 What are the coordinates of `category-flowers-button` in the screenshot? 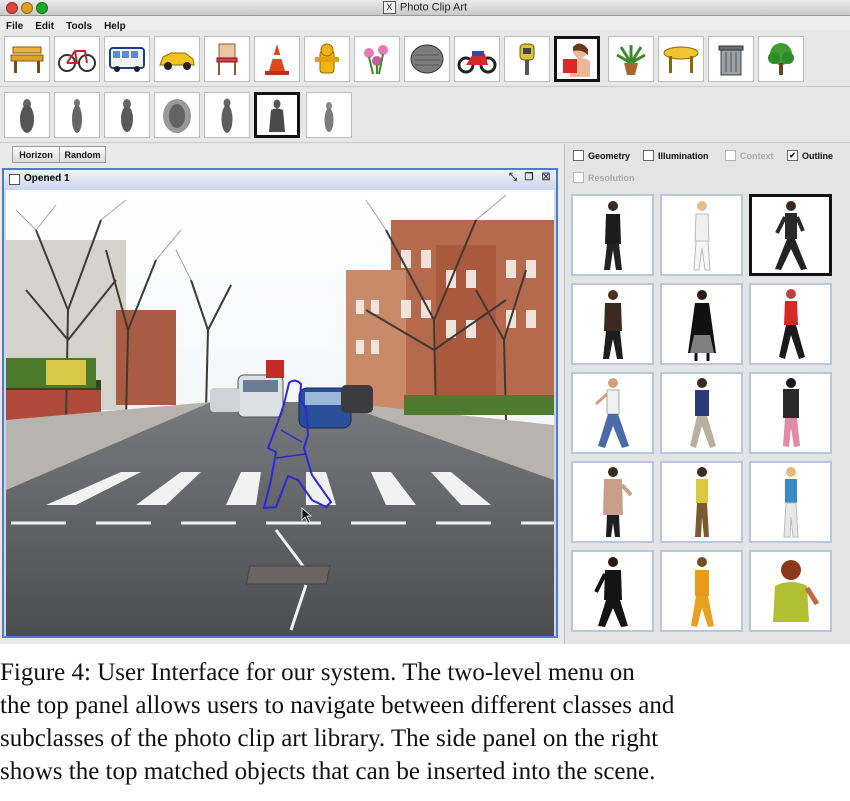 It's located at (377, 59).